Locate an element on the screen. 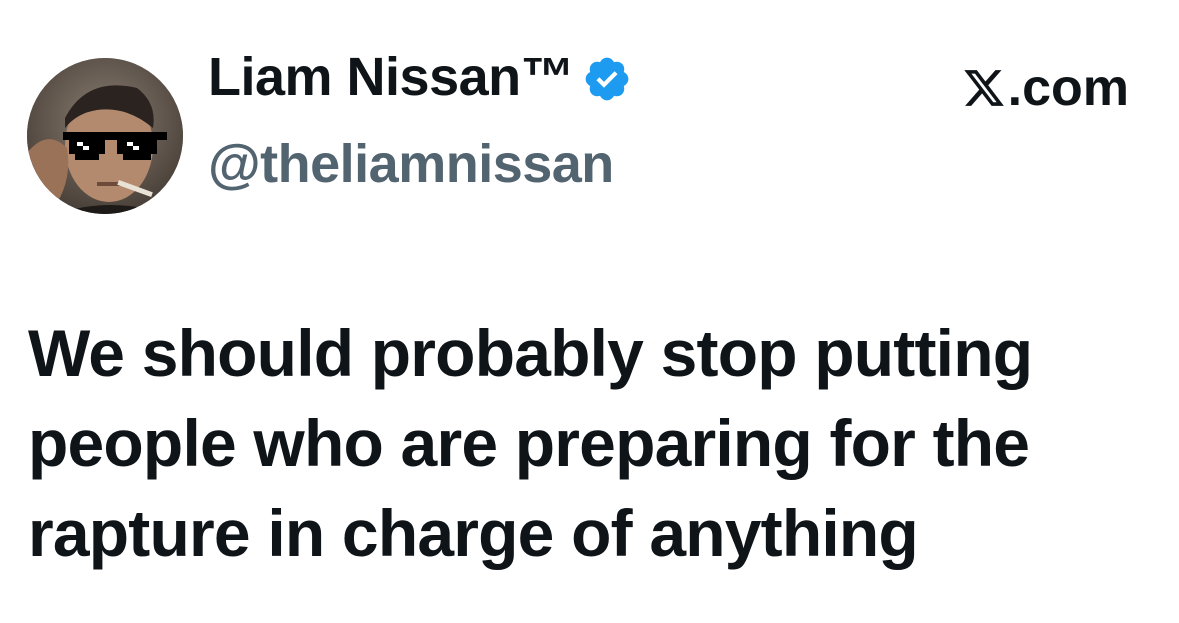 Image resolution: width=1179 pixels, height=623 pixels. author-name-row: Liam Nissan™ is located at coordinates (420, 77).